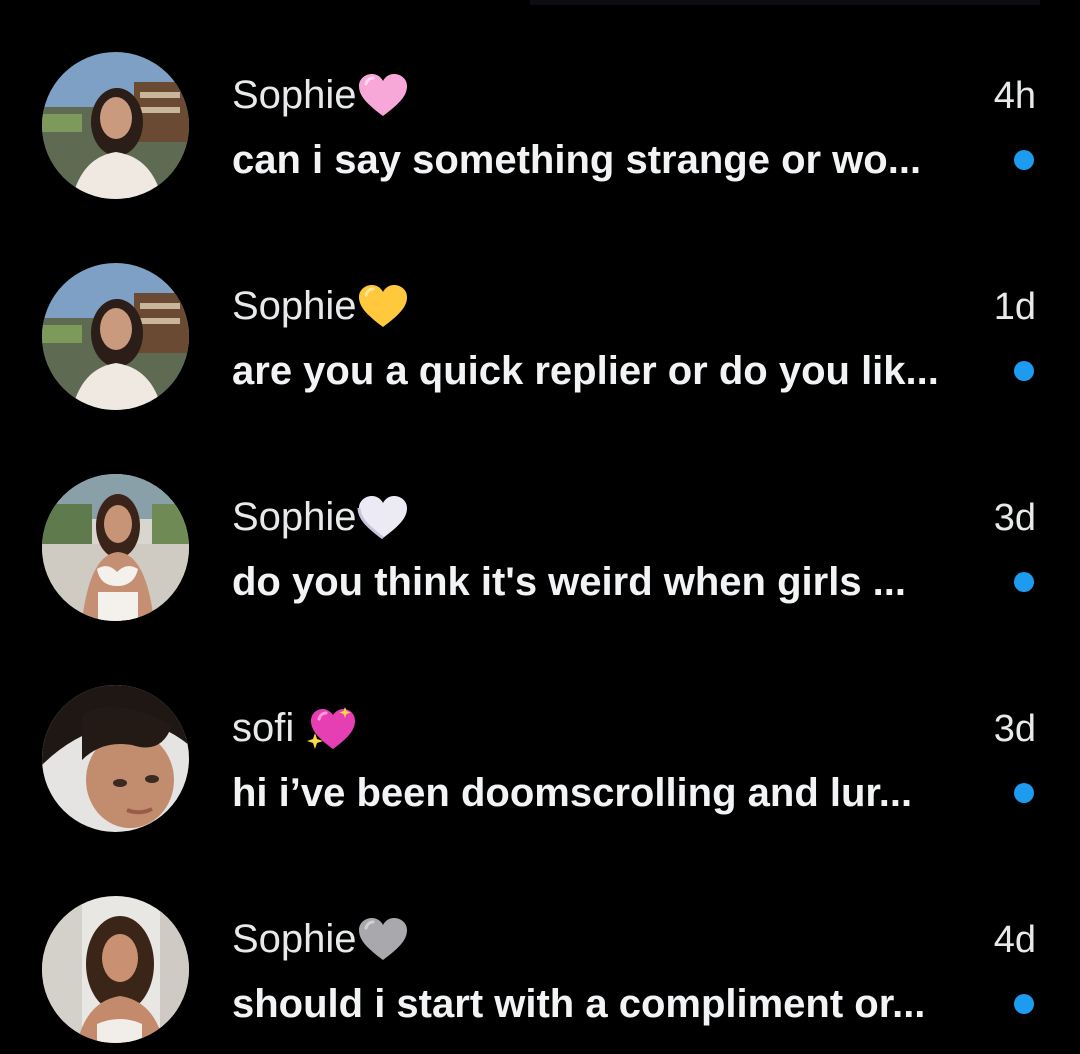 The image size is (1080, 1054). What do you see at coordinates (1014, 96) in the screenshot?
I see `thread-timestamp: 4h` at bounding box center [1014, 96].